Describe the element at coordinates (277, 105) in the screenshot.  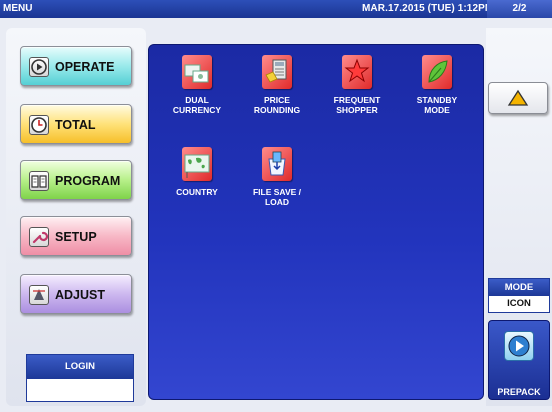
I see `price-rounding-label: PRICE ROUNDING` at that location.